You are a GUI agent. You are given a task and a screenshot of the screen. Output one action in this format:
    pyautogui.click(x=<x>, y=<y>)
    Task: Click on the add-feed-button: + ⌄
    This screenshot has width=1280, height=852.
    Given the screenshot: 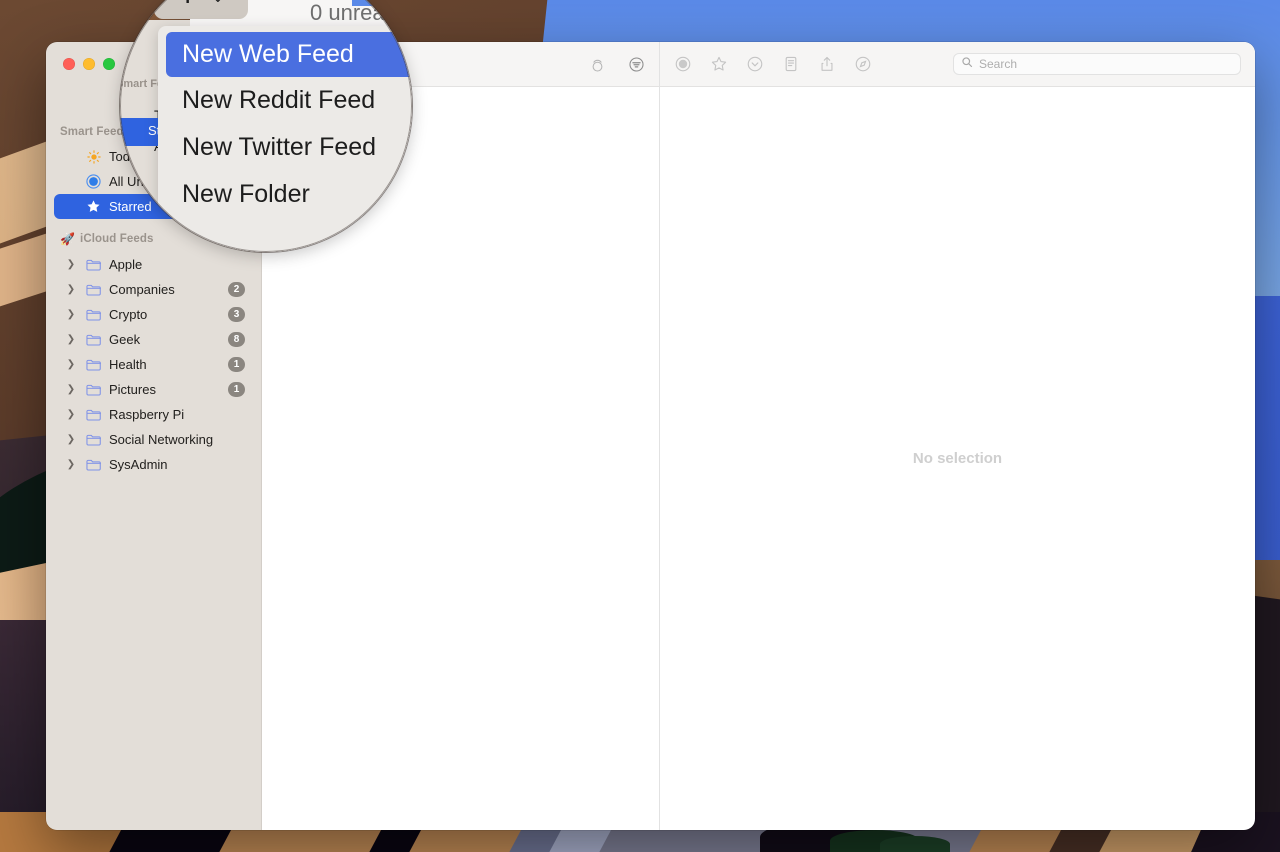 What is the action you would take?
    pyautogui.click(x=201, y=9)
    